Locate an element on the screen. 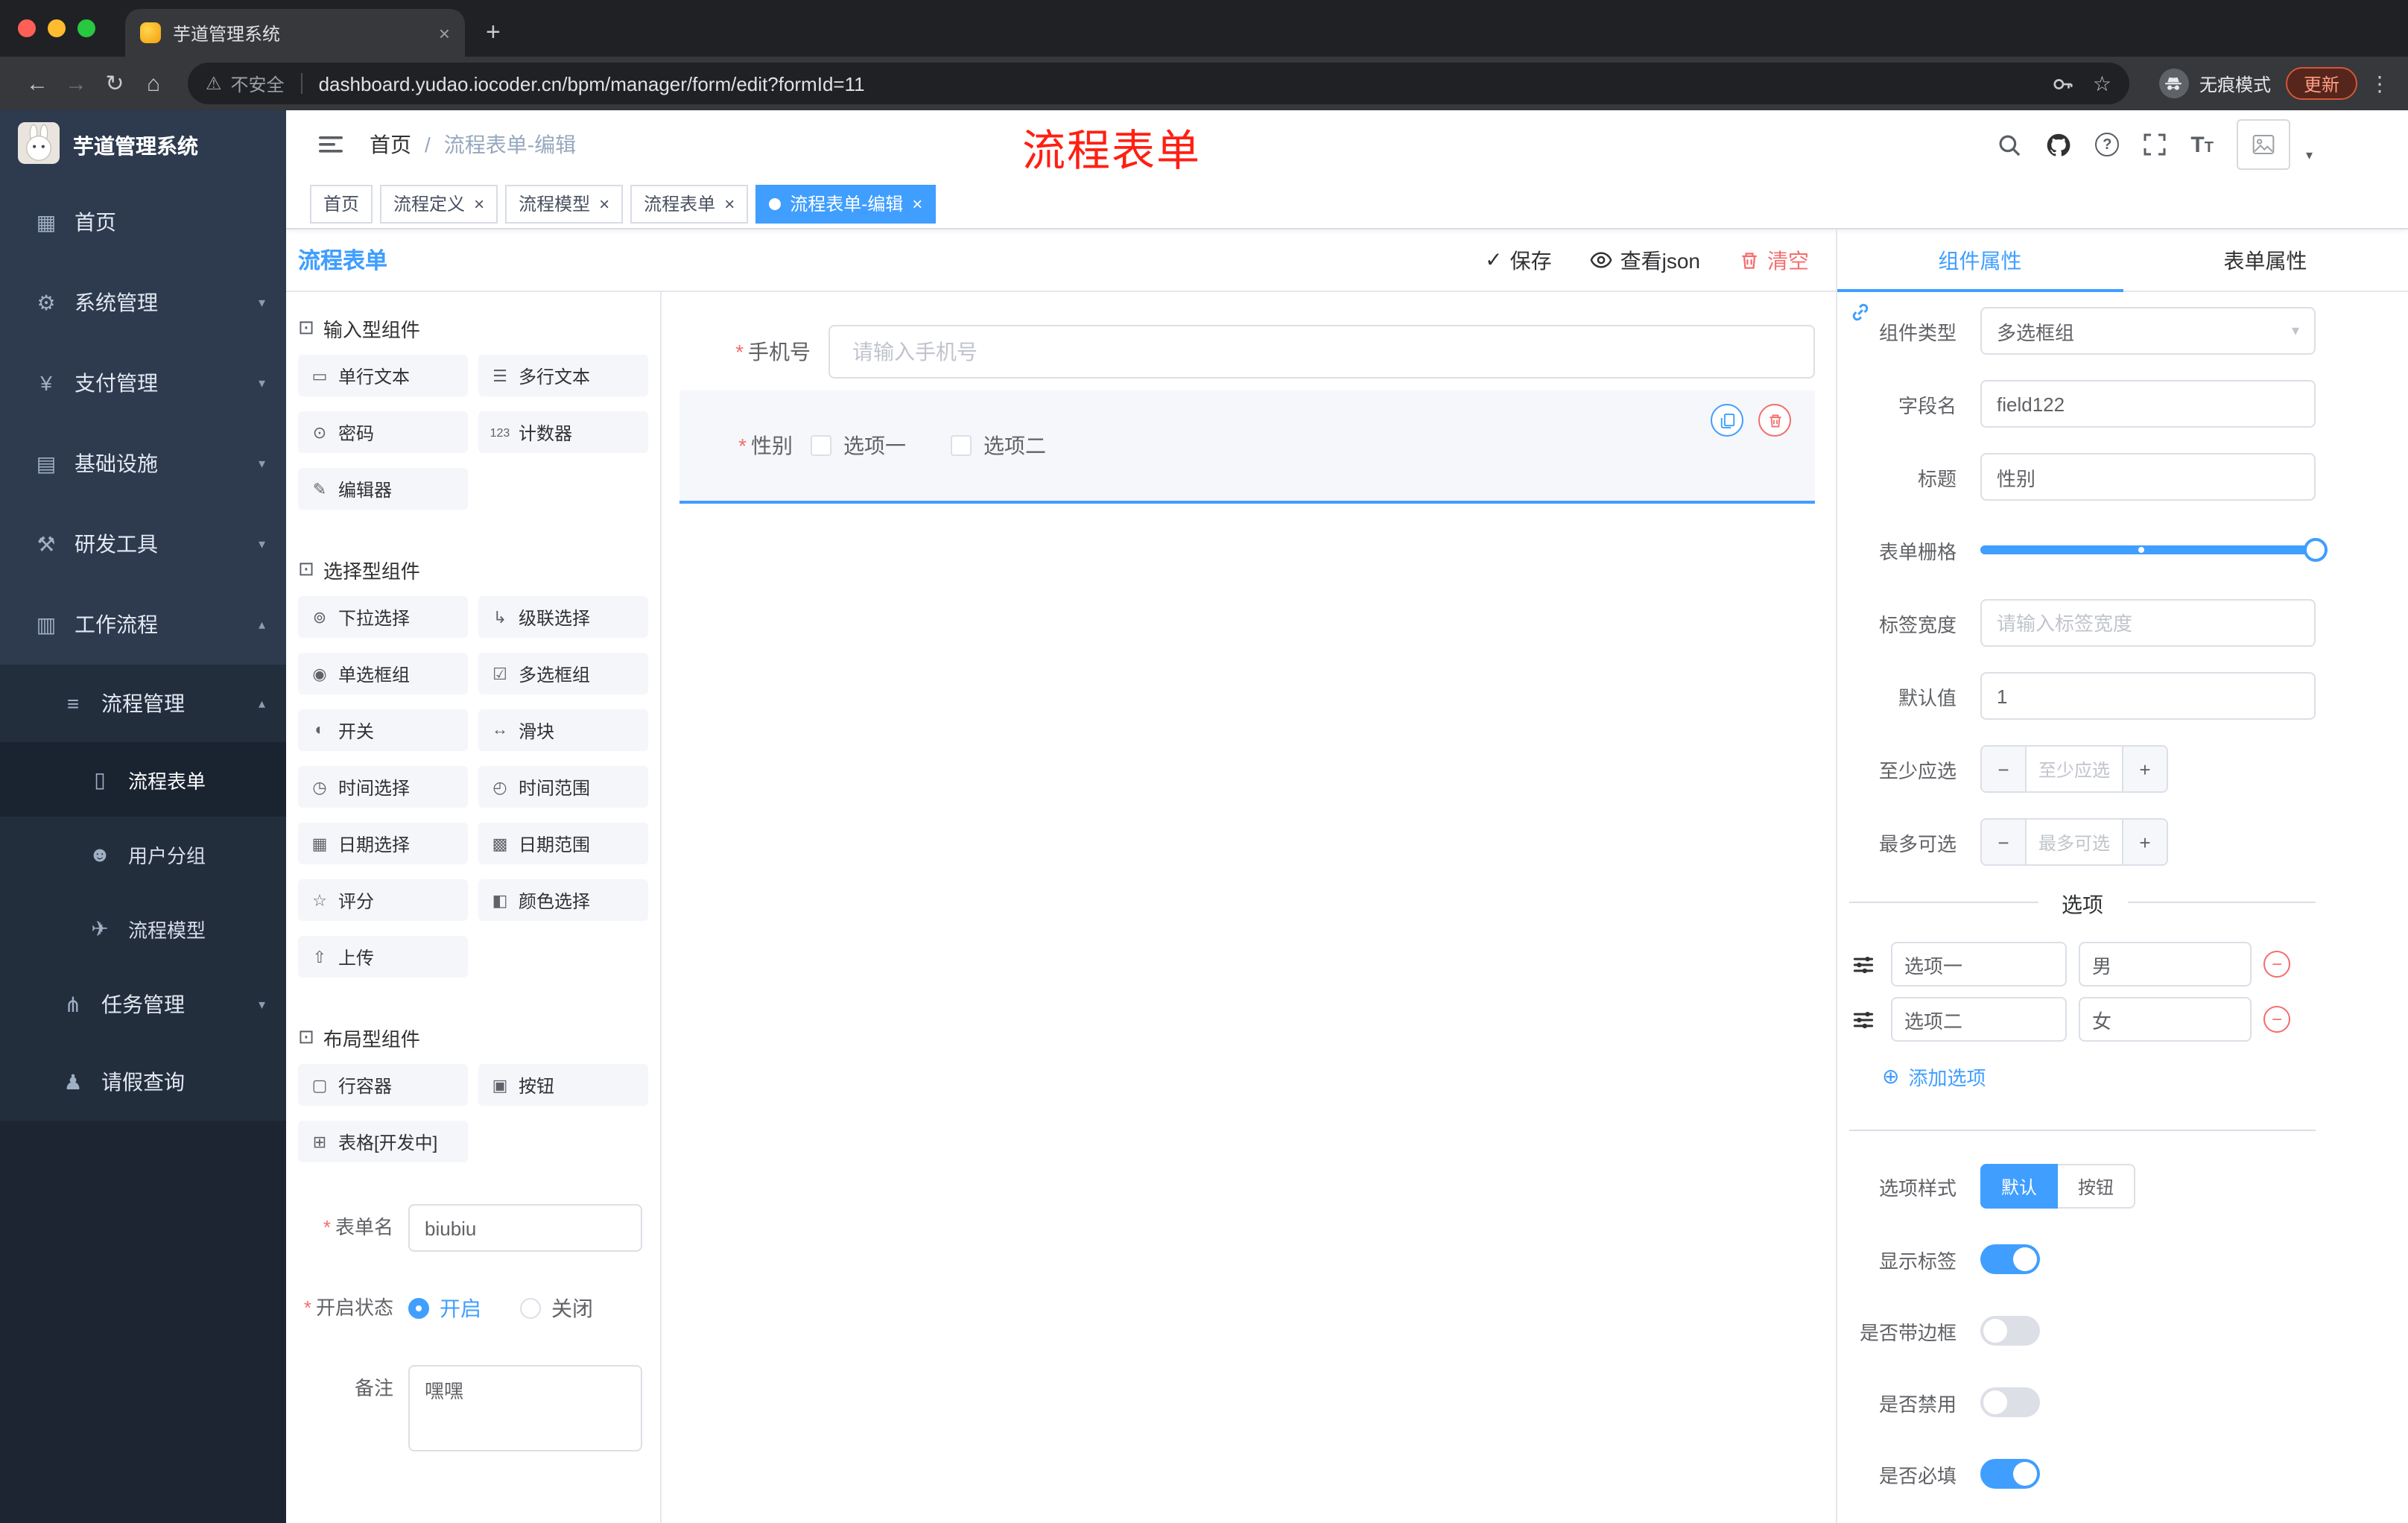 Image resolution: width=2408 pixels, height=1523 pixels. zoom-window-button is located at coordinates (86, 28).